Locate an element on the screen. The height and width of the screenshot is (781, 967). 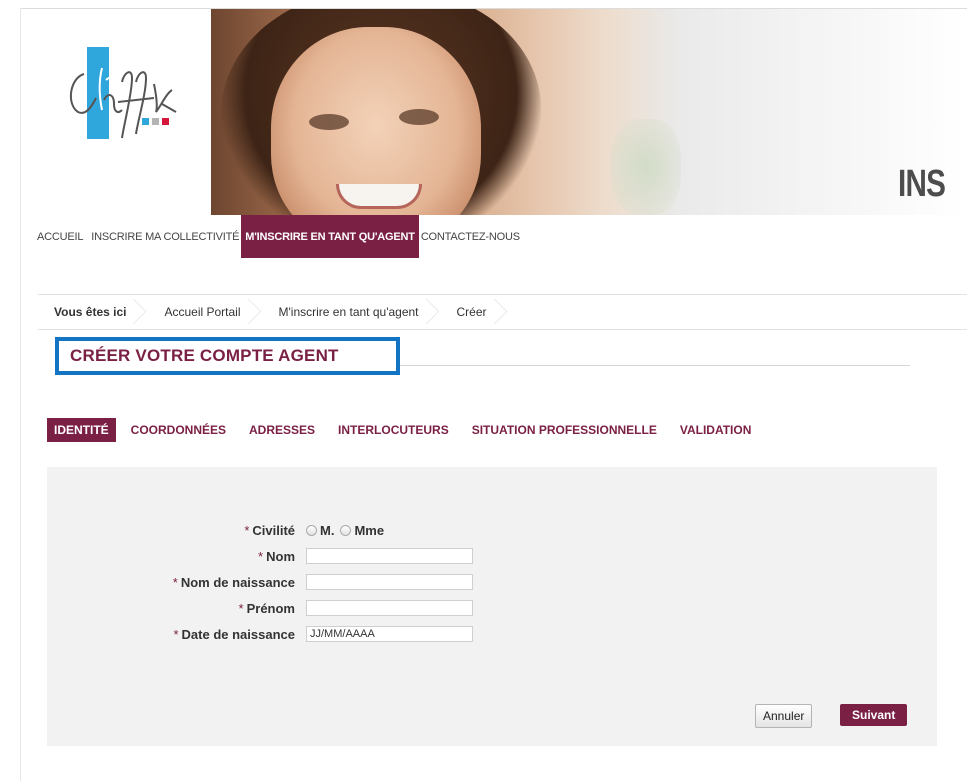
date-naissance-input is located at coordinates (389, 634).